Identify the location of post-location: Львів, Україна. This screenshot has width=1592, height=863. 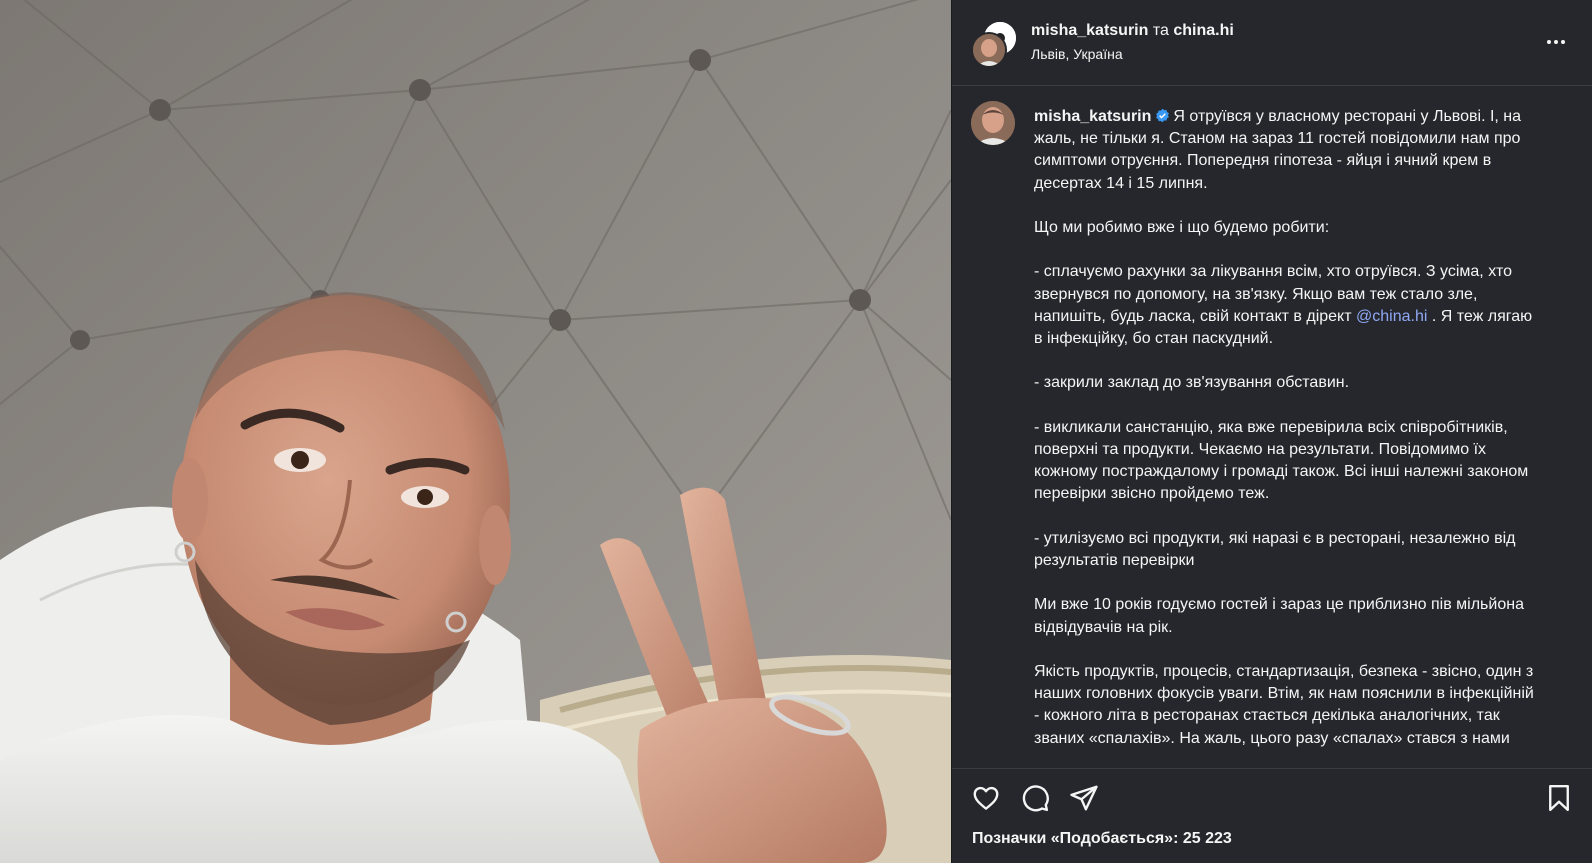
(1077, 54).